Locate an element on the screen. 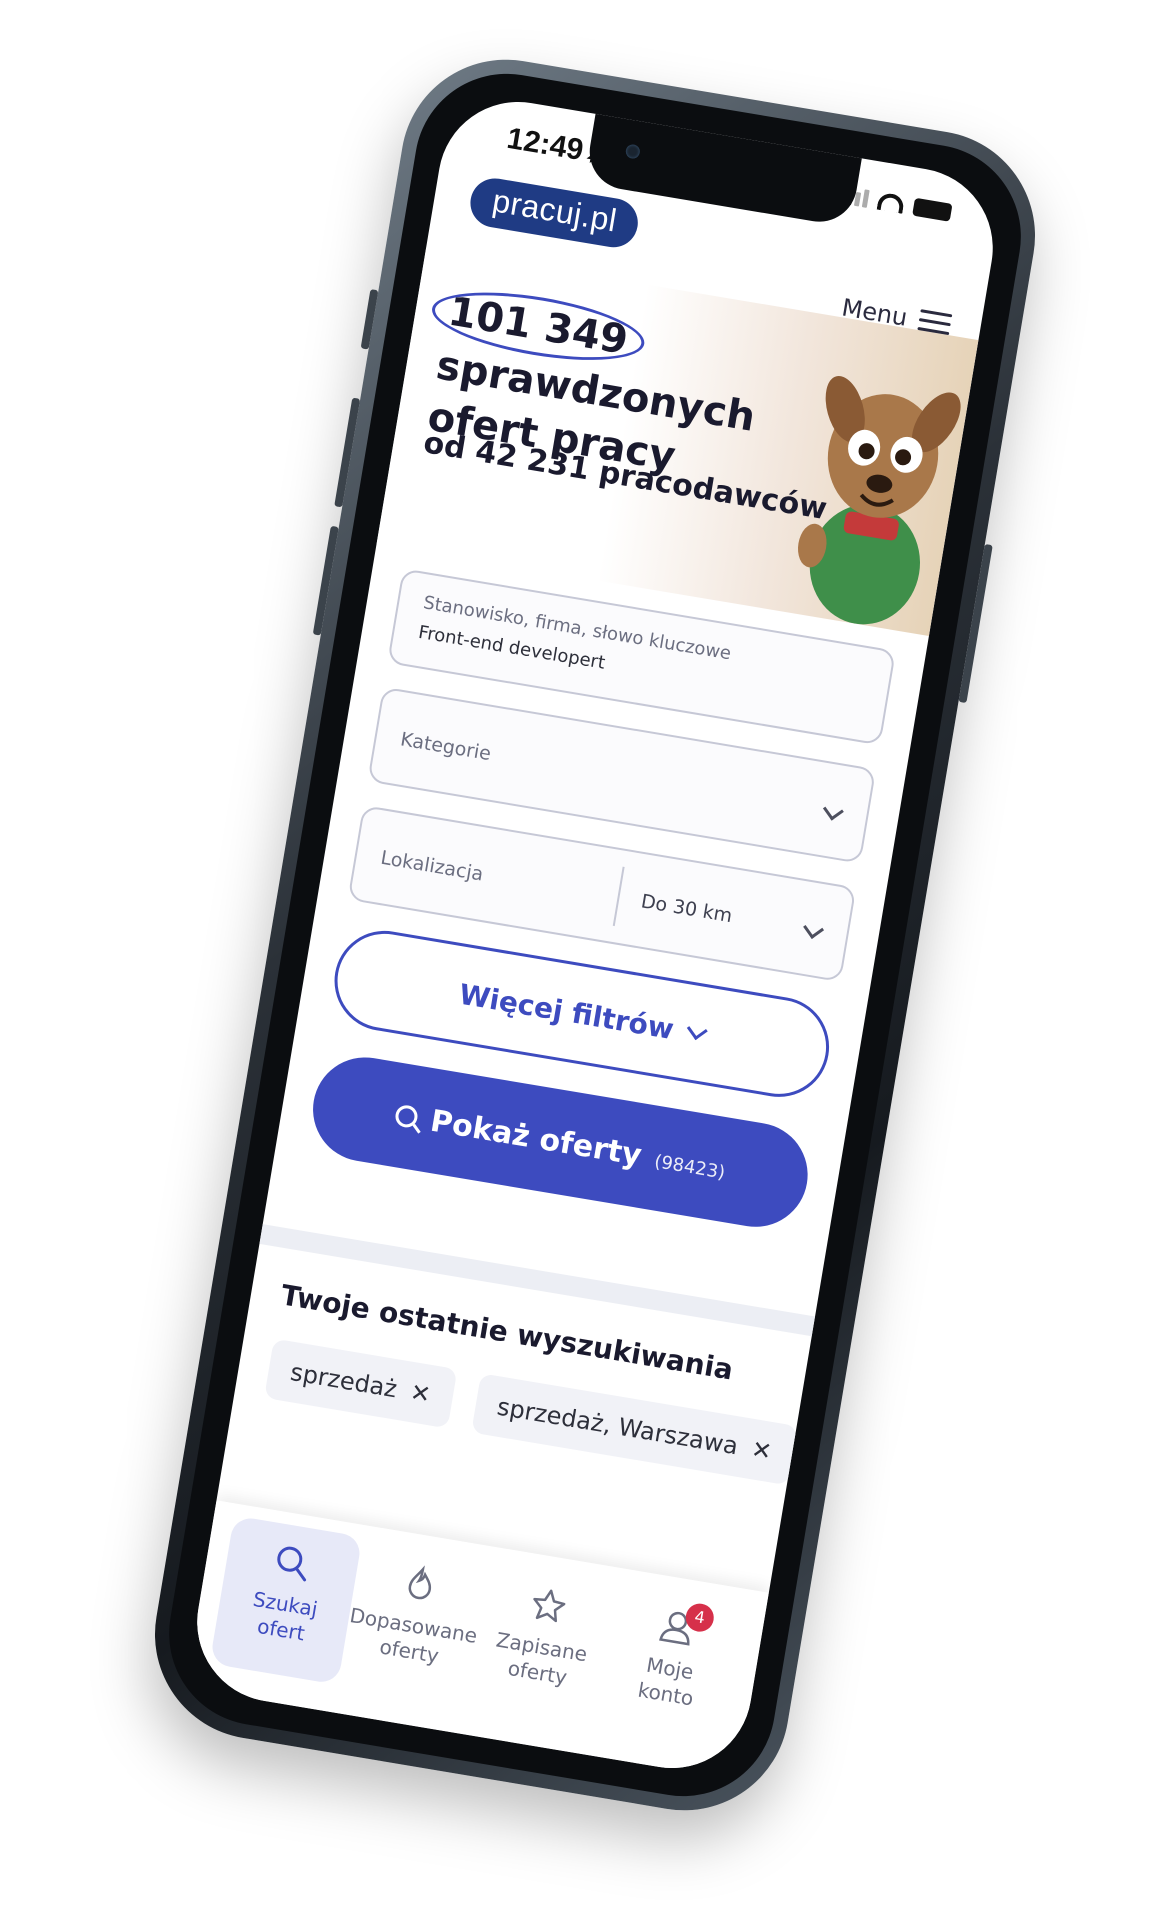 The image size is (1174, 1931). radius-value: Do 30 km is located at coordinates (686, 909).